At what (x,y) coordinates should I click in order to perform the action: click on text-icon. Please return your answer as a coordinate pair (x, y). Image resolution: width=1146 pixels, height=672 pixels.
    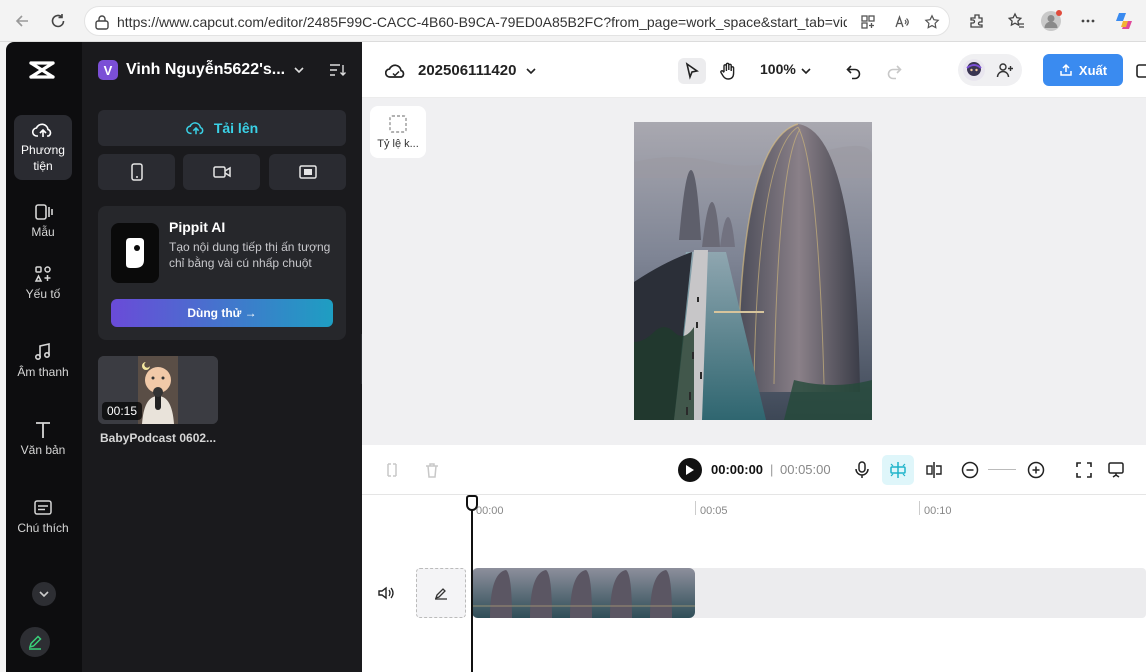
    Looking at the image, I should click on (43, 430).